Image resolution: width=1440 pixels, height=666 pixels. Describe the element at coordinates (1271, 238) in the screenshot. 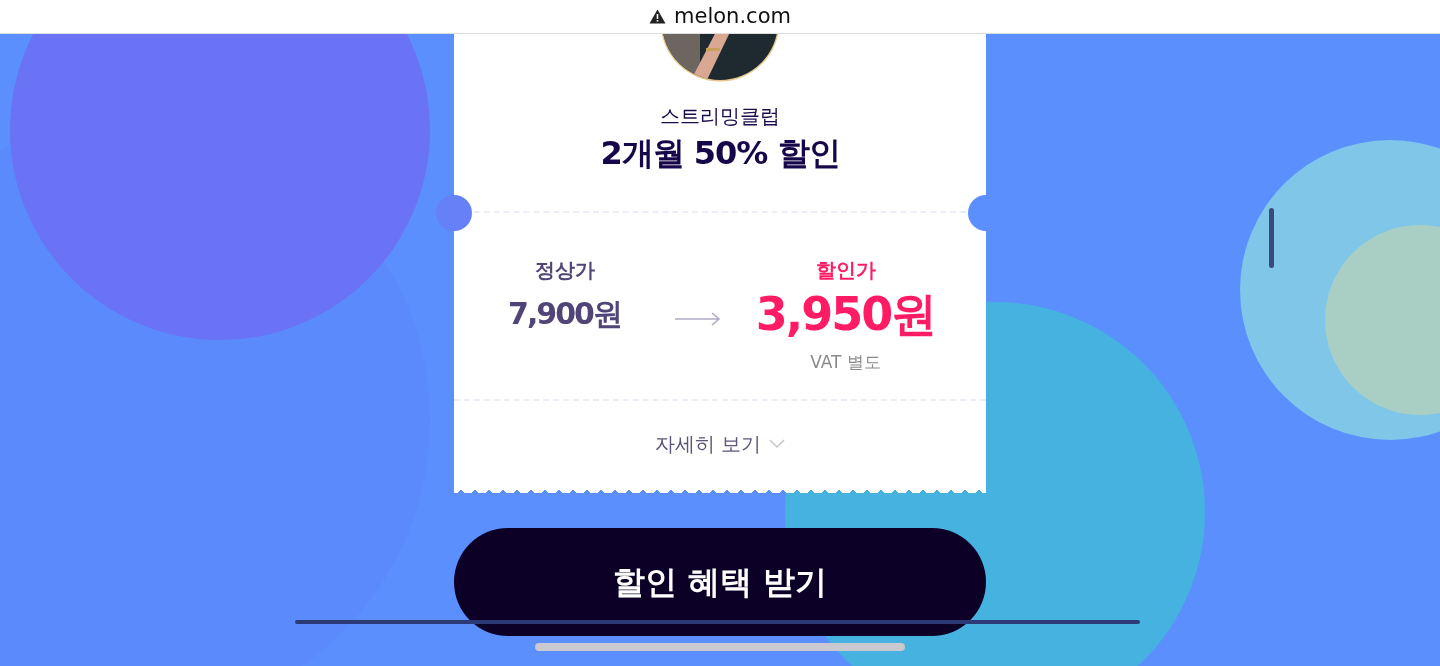

I see `side-handle` at that location.